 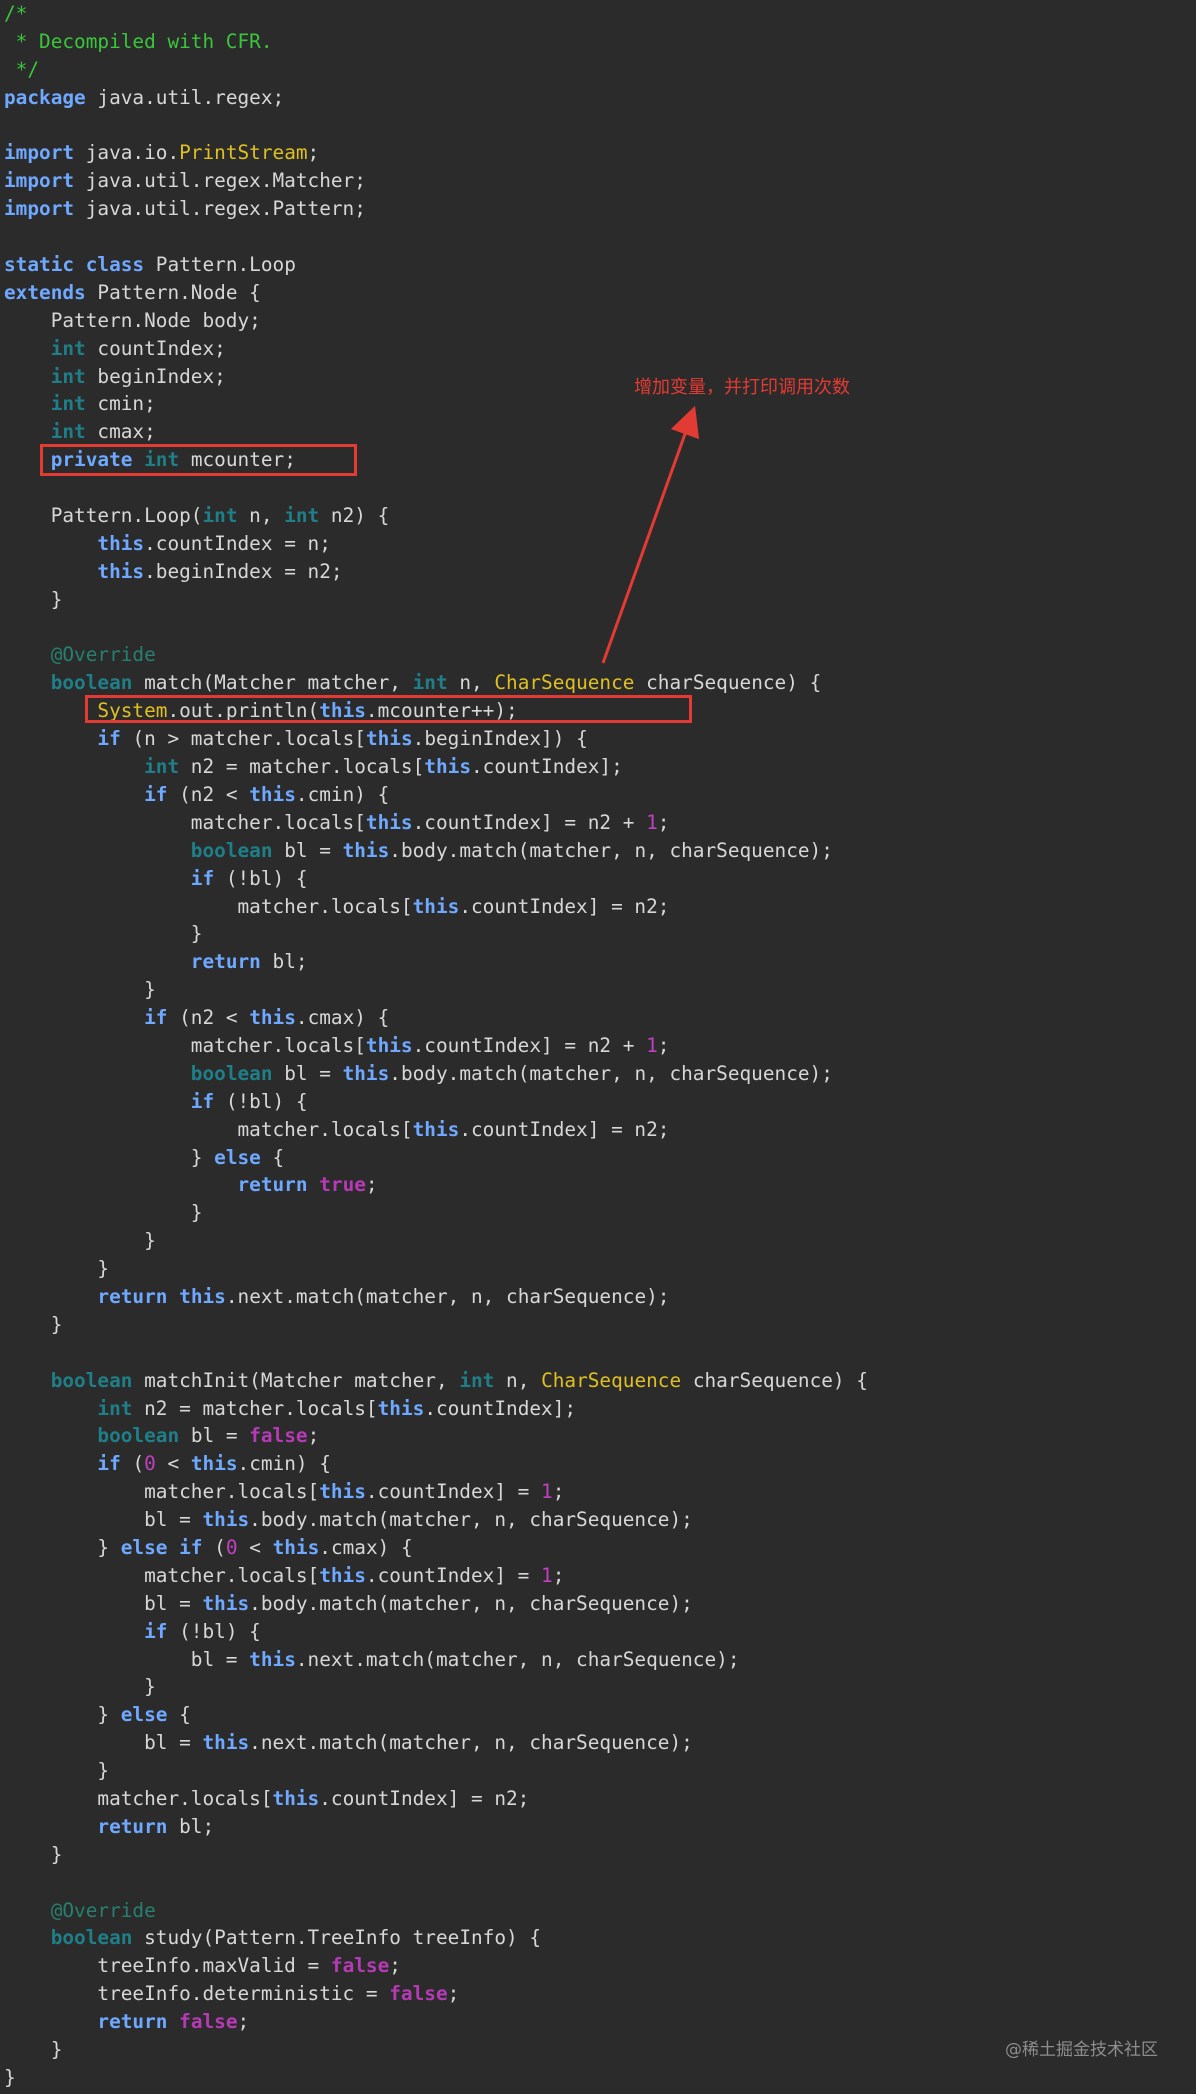 What do you see at coordinates (650, 534) in the screenshot?
I see `annotation-arrow` at bounding box center [650, 534].